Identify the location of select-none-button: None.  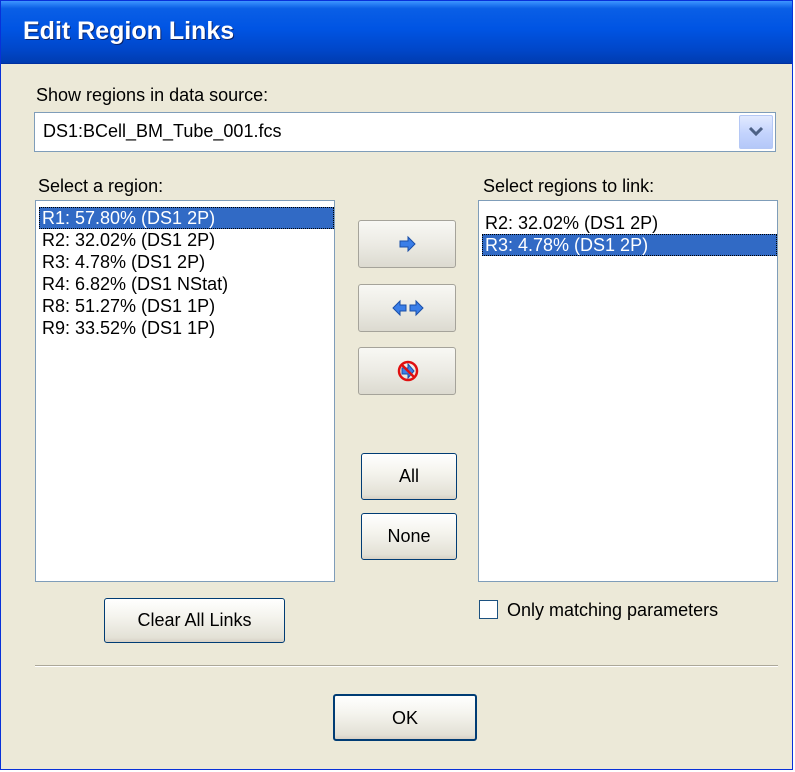
(409, 536).